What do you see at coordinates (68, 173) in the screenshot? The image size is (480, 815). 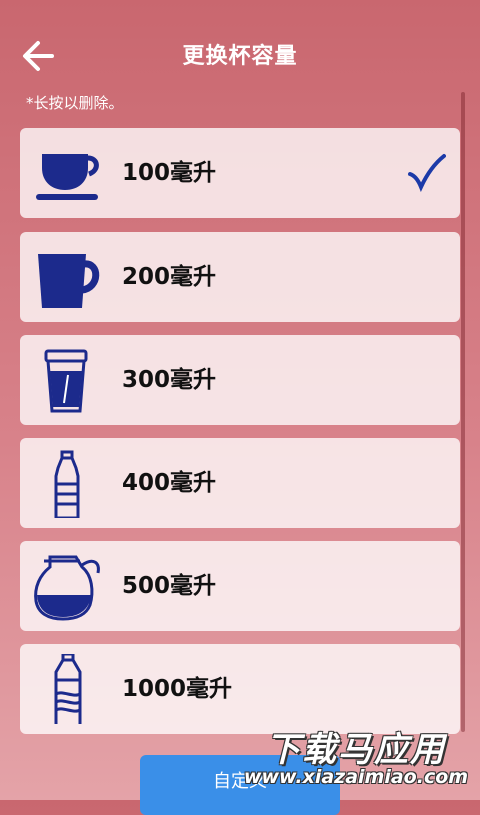 I see `teacup-icon` at bounding box center [68, 173].